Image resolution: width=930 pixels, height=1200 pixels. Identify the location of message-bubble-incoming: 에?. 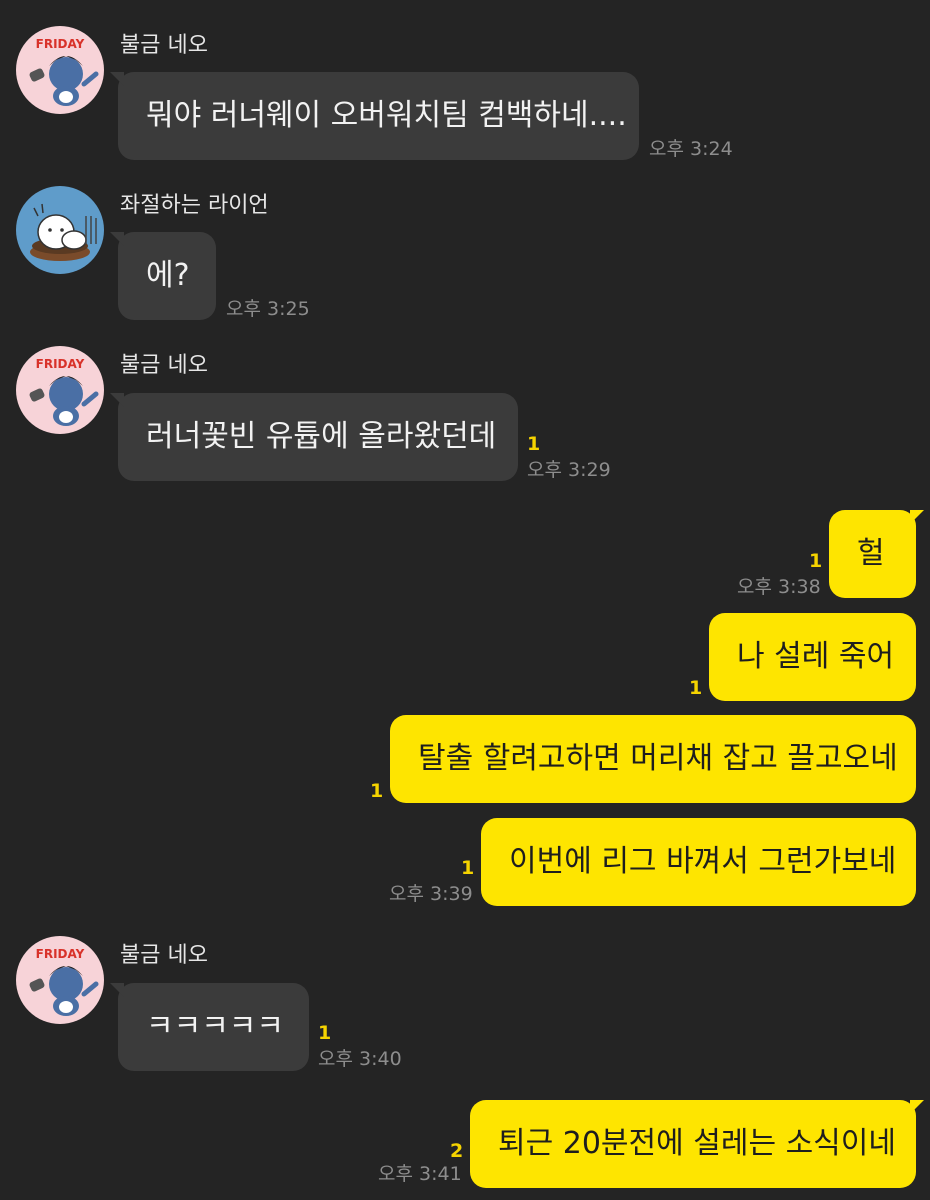
(163, 276).